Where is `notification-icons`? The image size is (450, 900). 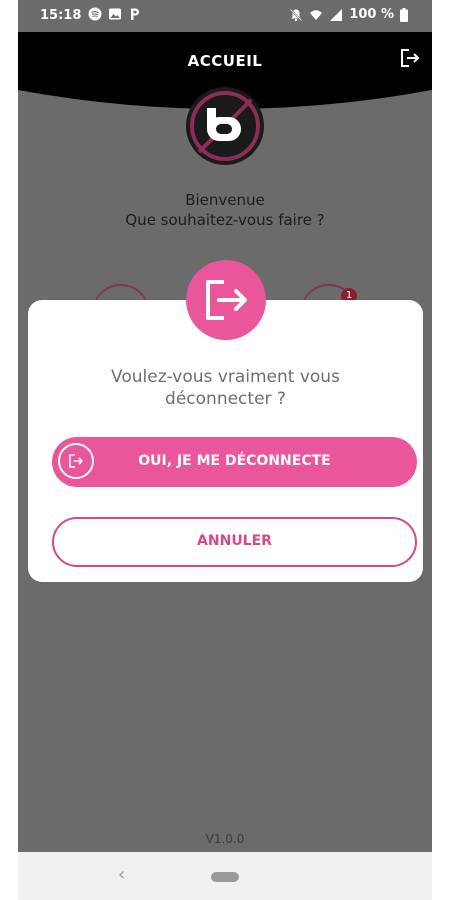
notification-icons is located at coordinates (115, 14).